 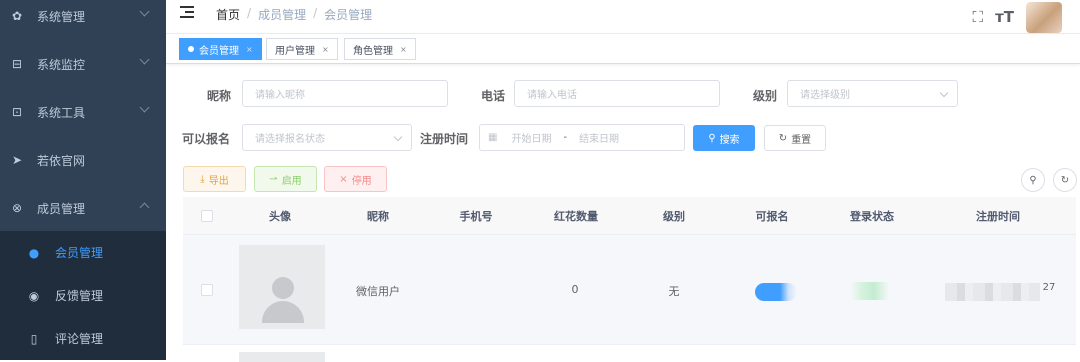 I want to click on nickname-label: 昵称, so click(x=219, y=96).